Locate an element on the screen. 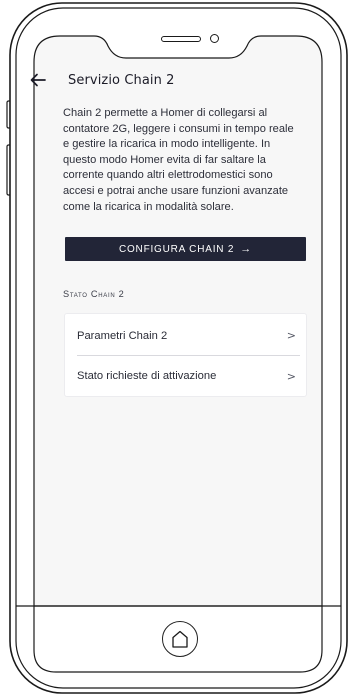 The image size is (355, 696). arrow-right-icon: → is located at coordinates (246, 249).